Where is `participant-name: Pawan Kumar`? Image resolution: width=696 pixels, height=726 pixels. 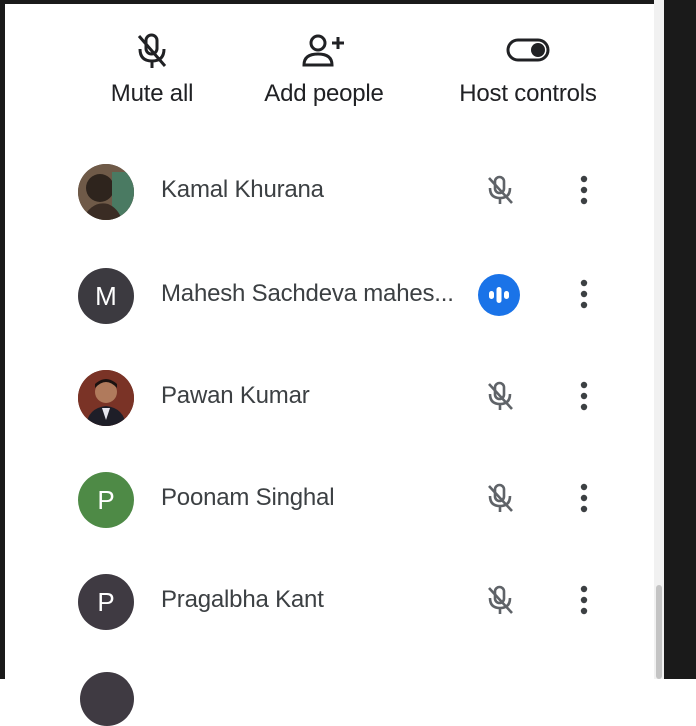 participant-name: Pawan Kumar is located at coordinates (235, 395).